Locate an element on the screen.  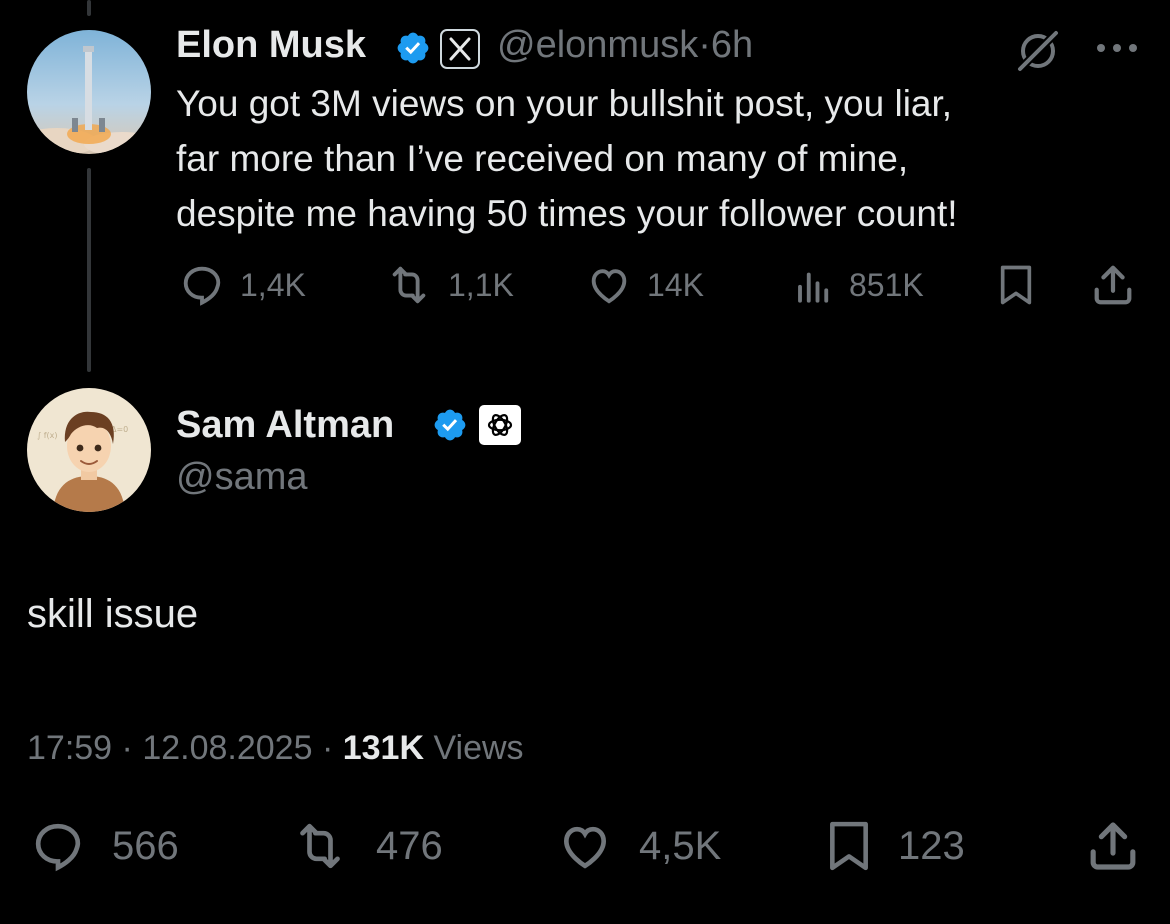
views-button: 851K is located at coordinates (858, 285).